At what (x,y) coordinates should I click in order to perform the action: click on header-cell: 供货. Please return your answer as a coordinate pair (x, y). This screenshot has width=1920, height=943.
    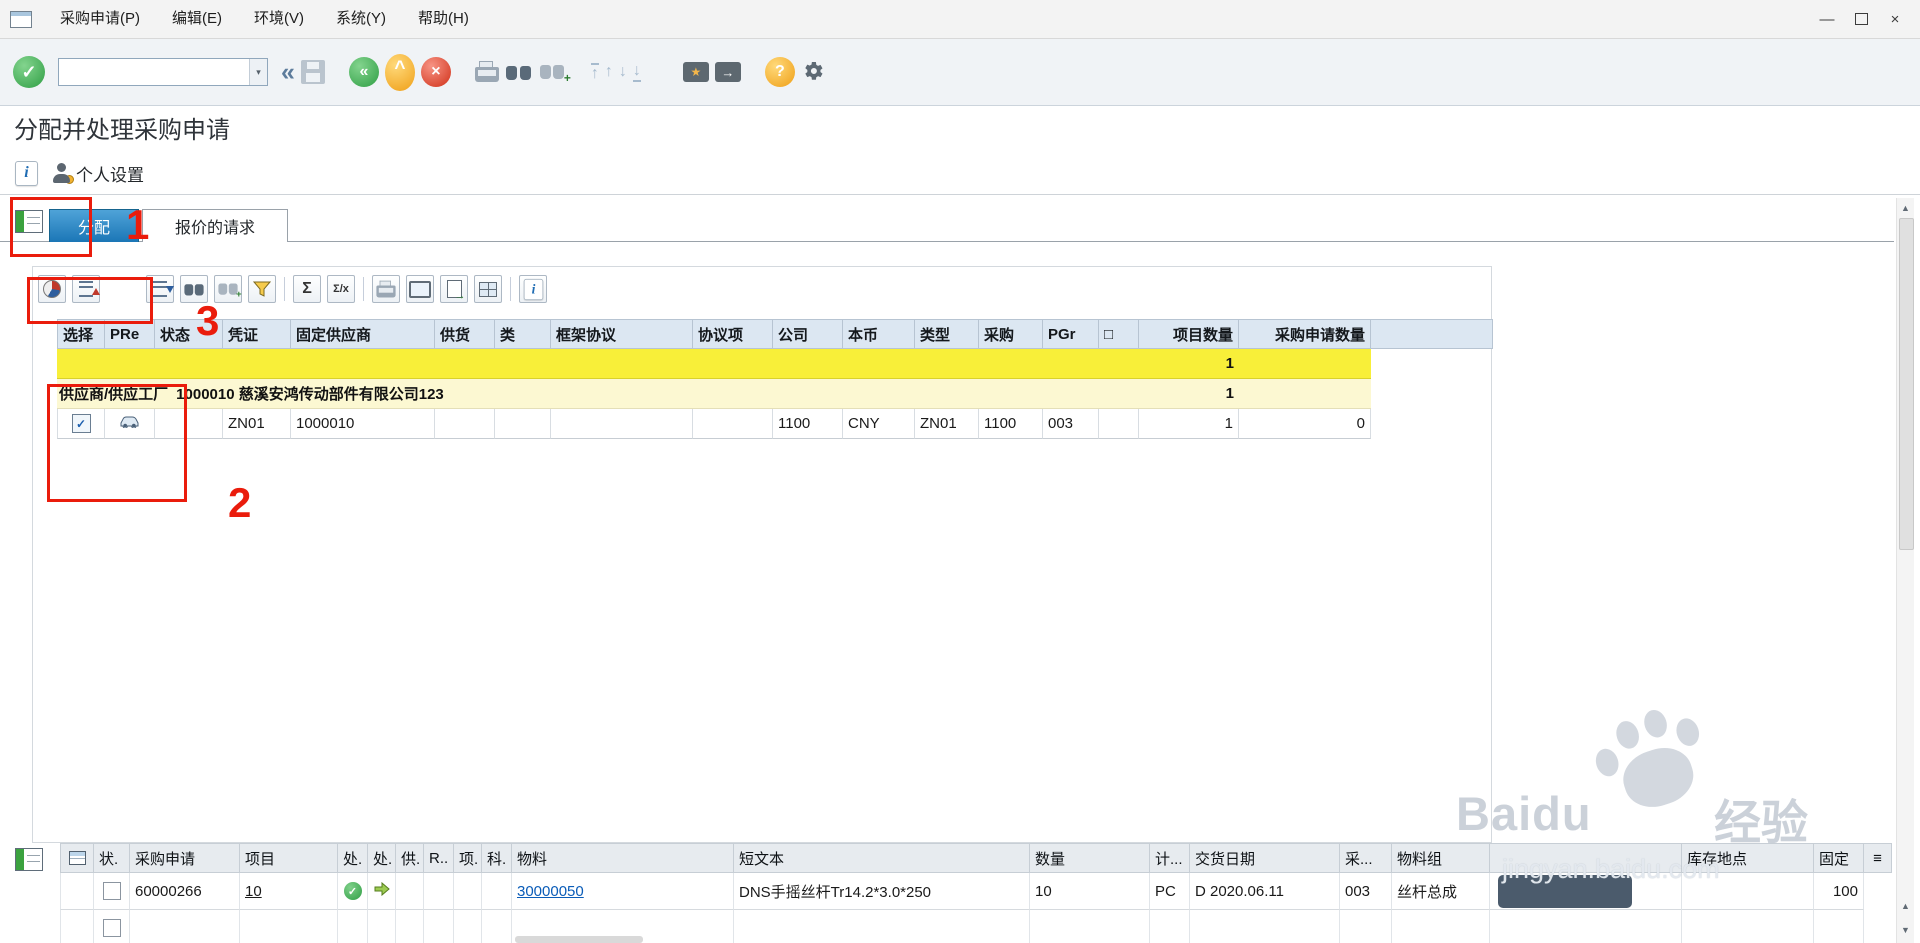
    Looking at the image, I should click on (465, 334).